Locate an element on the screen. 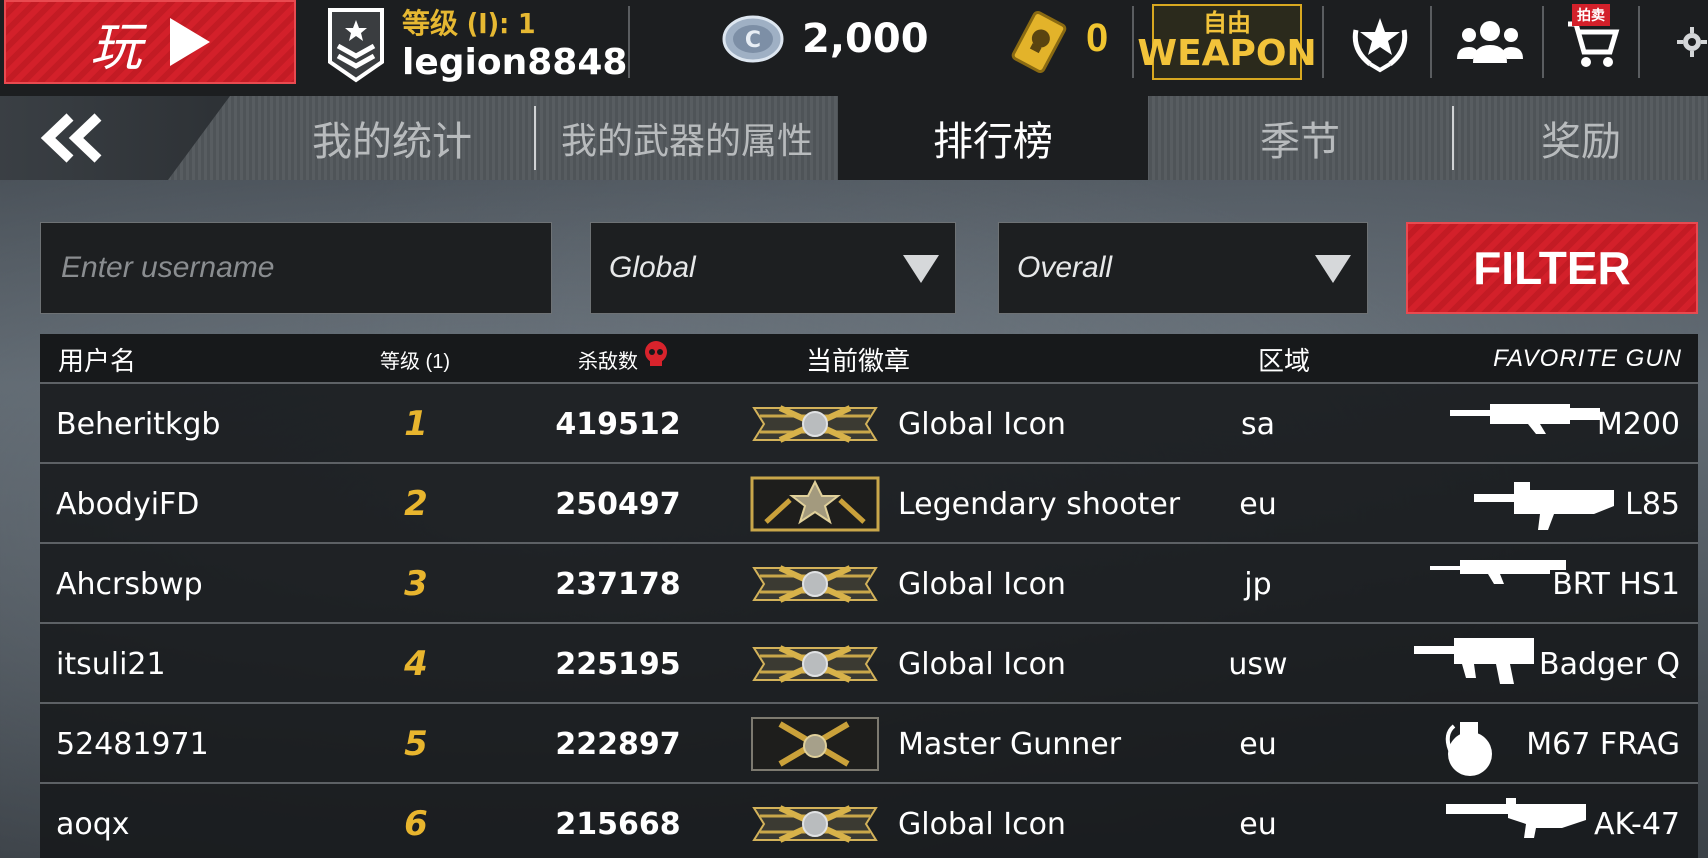  row-username: AbodyiFD is located at coordinates (128, 504).